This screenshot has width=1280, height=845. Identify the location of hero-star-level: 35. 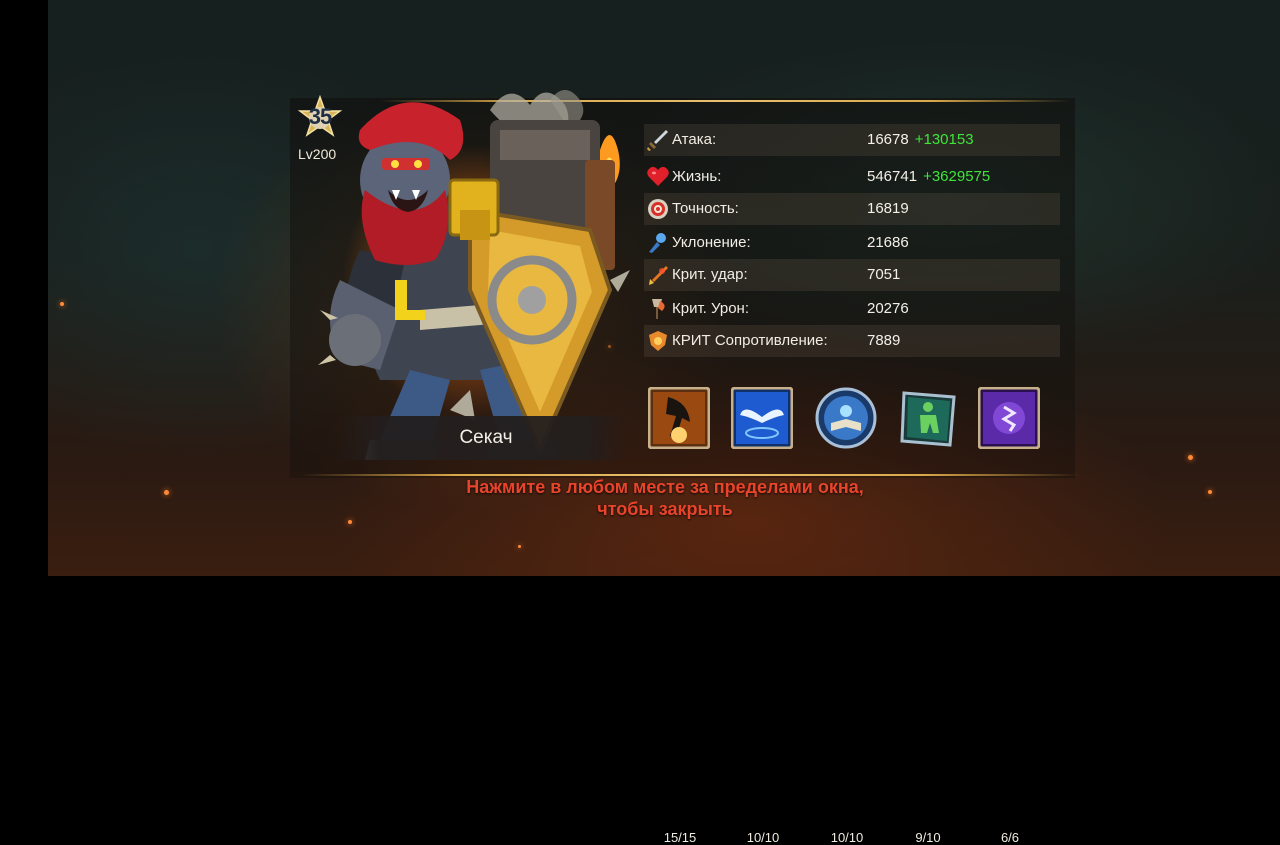
(320, 116).